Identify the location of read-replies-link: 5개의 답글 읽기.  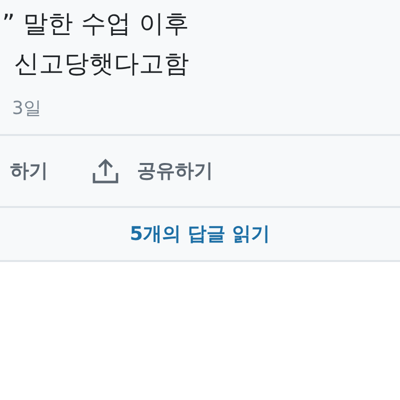
(200, 234).